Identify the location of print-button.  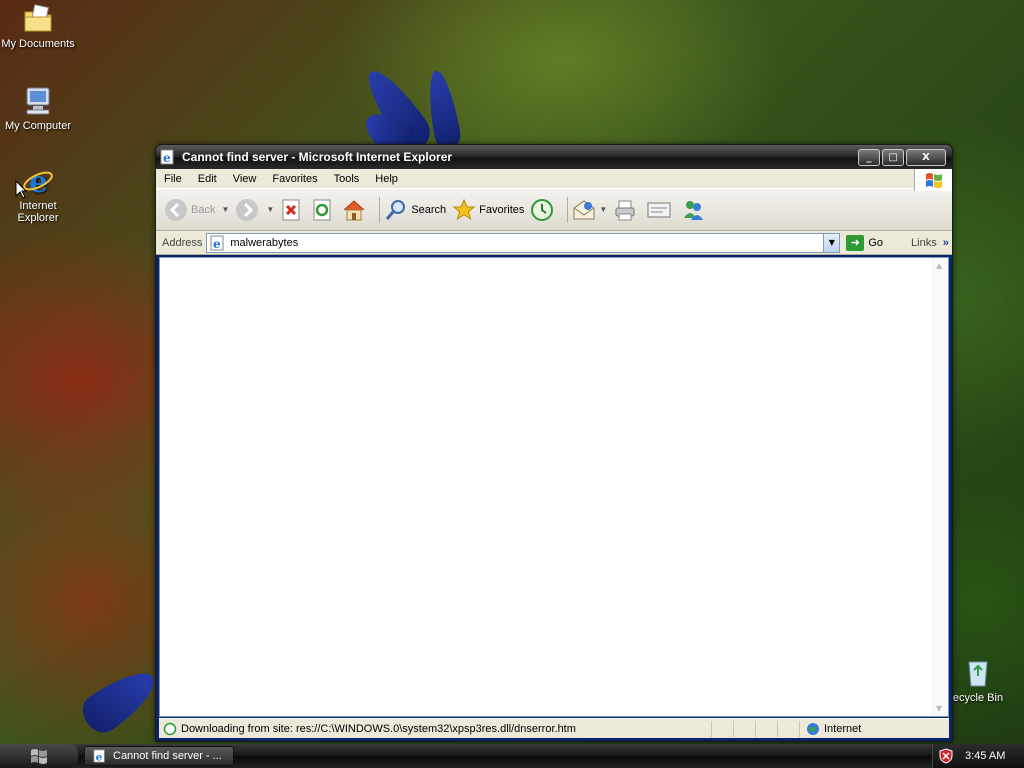
(626, 210).